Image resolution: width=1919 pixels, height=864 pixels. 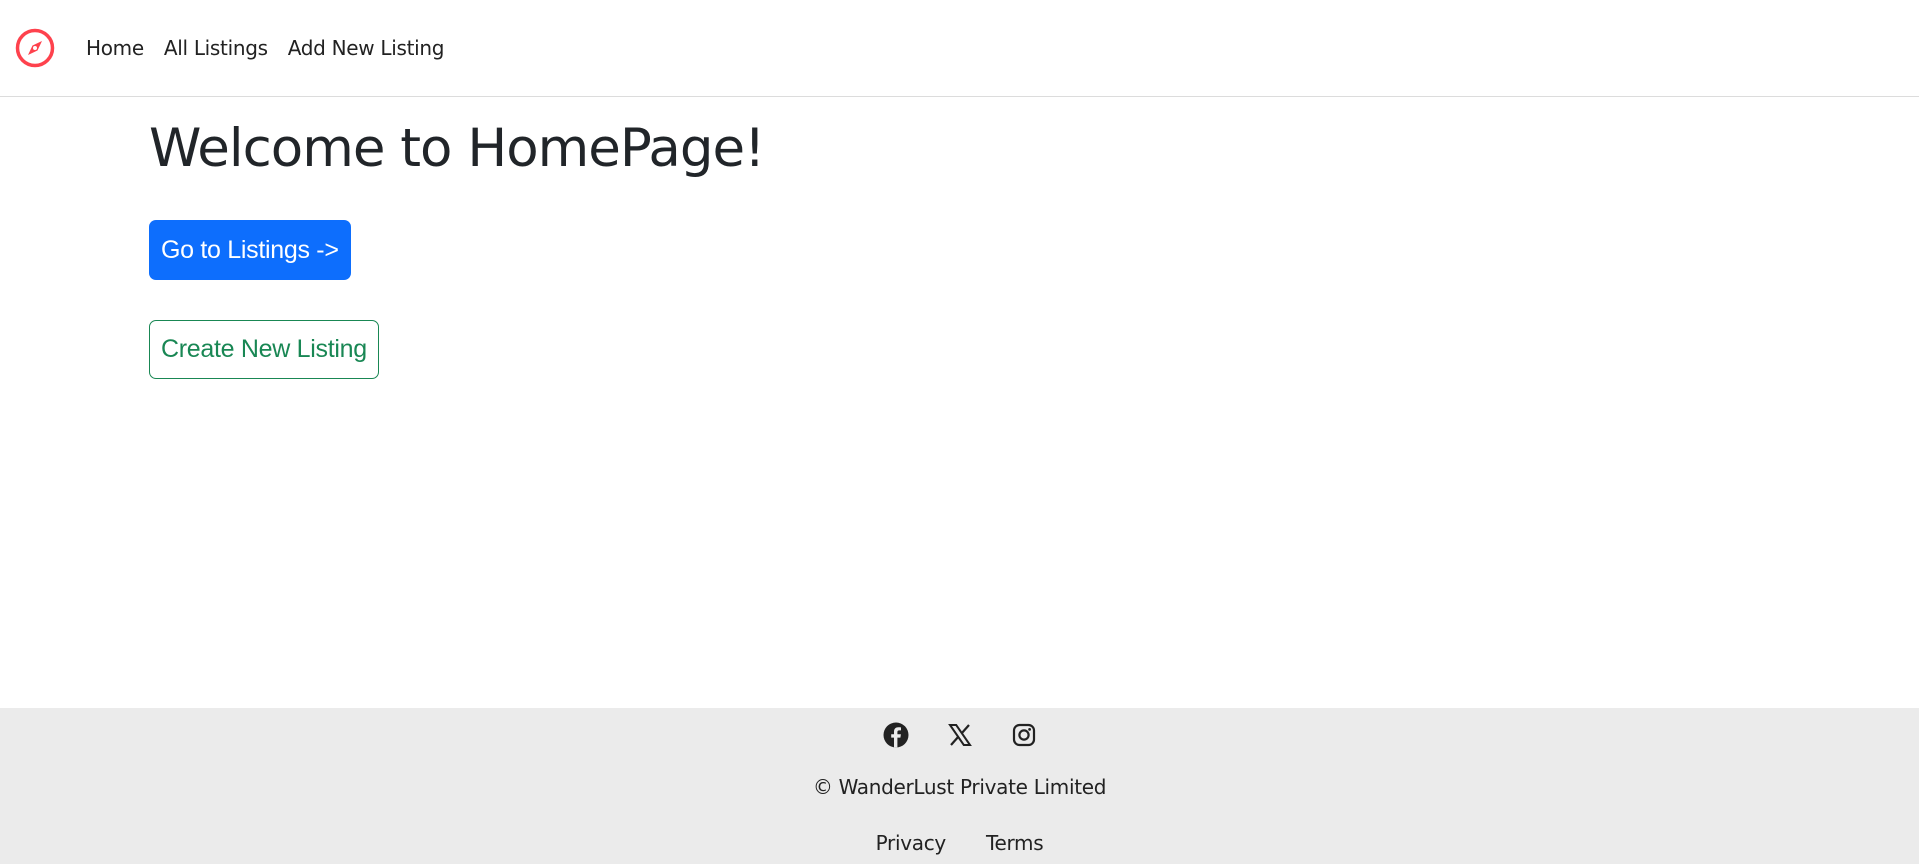 I want to click on brand-logo, so click(x=35, y=48).